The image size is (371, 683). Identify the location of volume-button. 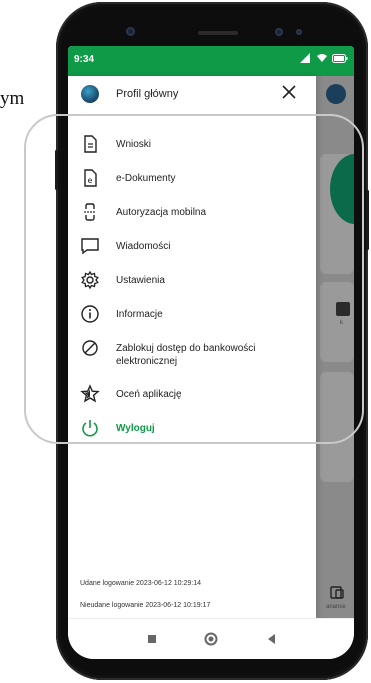
(56, 170).